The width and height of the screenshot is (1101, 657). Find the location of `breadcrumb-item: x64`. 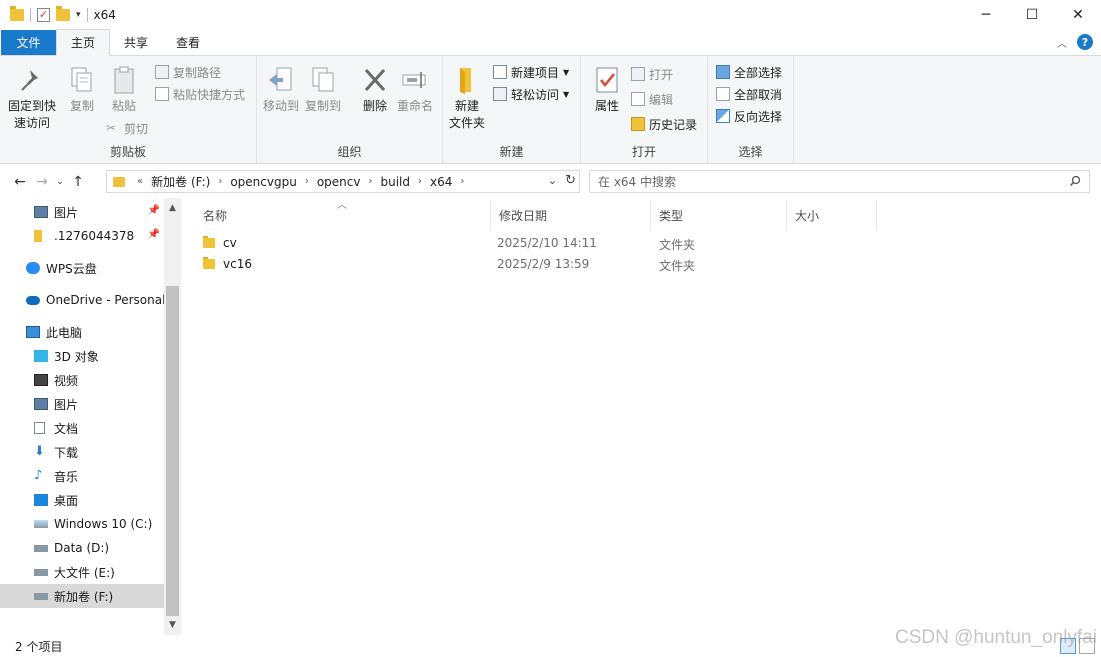

breadcrumb-item: x64 is located at coordinates (441, 182).